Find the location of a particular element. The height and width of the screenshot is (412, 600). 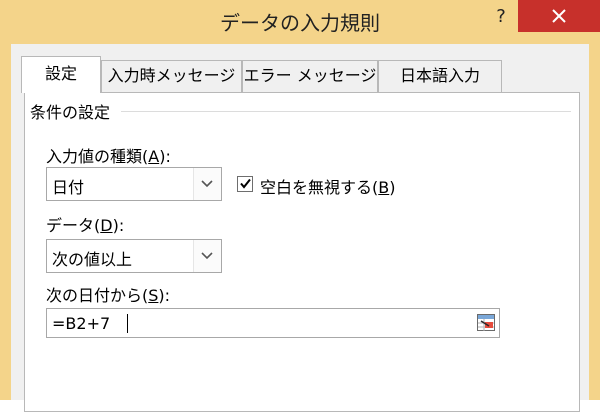

range-select-button is located at coordinates (486, 323).